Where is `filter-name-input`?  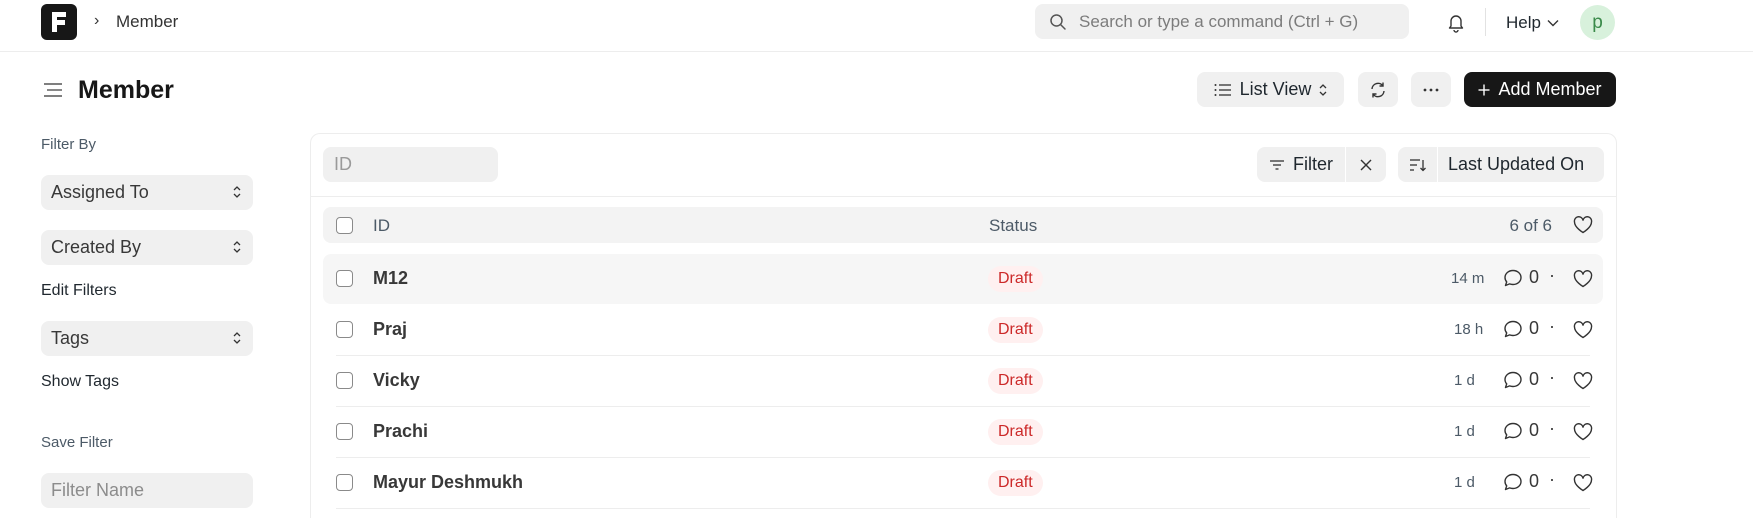 filter-name-input is located at coordinates (147, 490).